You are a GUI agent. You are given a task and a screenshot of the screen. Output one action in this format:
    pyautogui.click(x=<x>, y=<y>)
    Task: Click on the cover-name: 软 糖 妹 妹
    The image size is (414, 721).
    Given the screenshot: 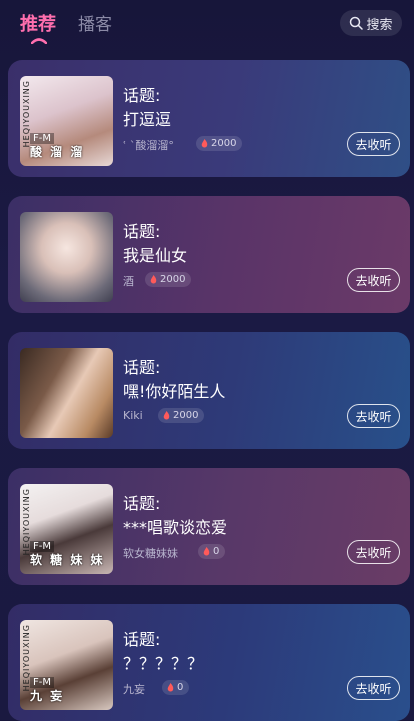 What is the action you would take?
    pyautogui.click(x=67, y=560)
    